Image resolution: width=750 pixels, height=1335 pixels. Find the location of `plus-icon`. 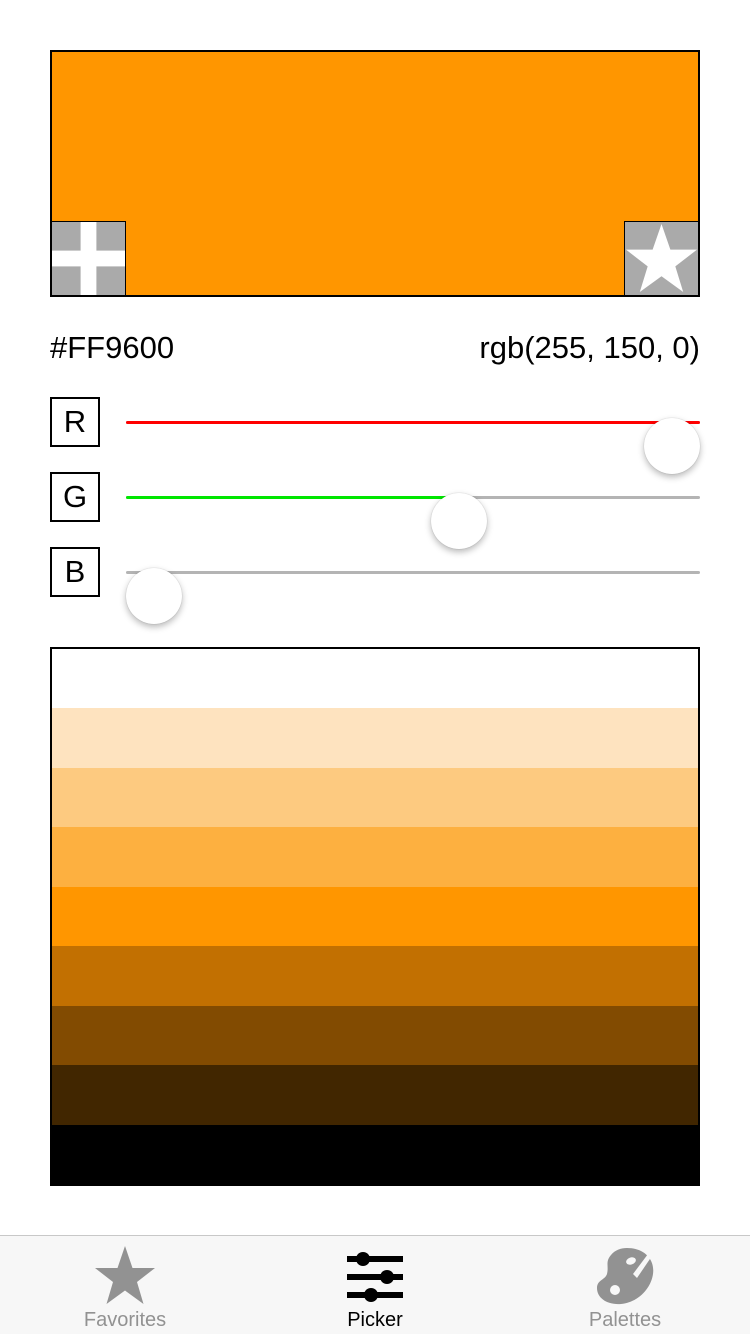

plus-icon is located at coordinates (88, 258).